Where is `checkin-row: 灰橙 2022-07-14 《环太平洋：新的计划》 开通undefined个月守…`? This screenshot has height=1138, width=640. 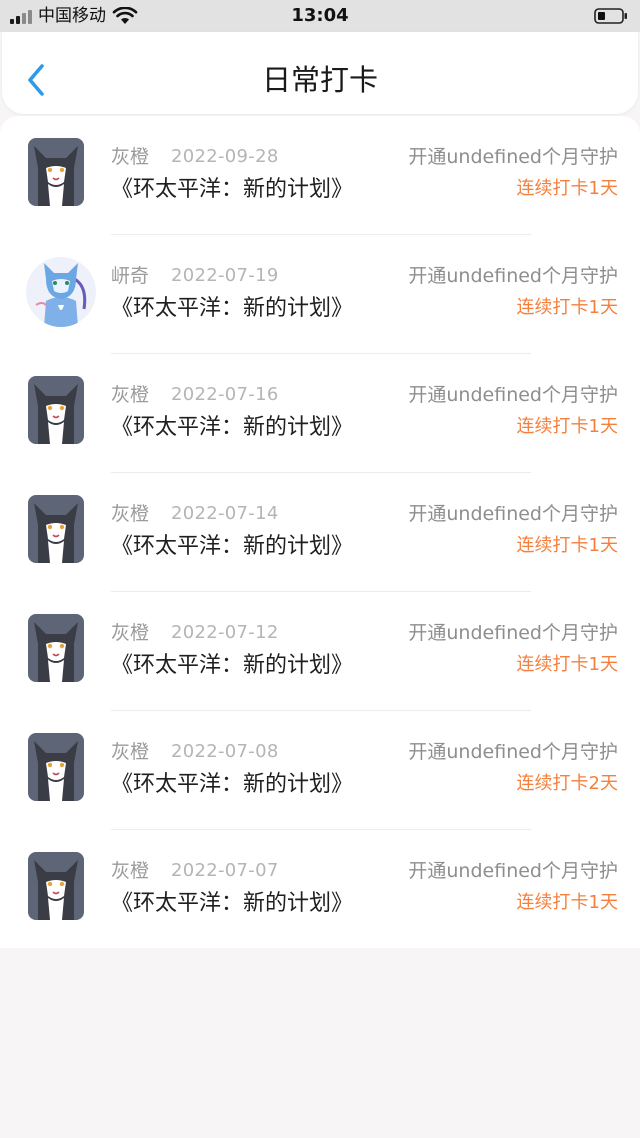
checkin-row: 灰橙 2022-07-14 《环太平洋：新的计划》 开通undefined个月守… is located at coordinates (320, 532).